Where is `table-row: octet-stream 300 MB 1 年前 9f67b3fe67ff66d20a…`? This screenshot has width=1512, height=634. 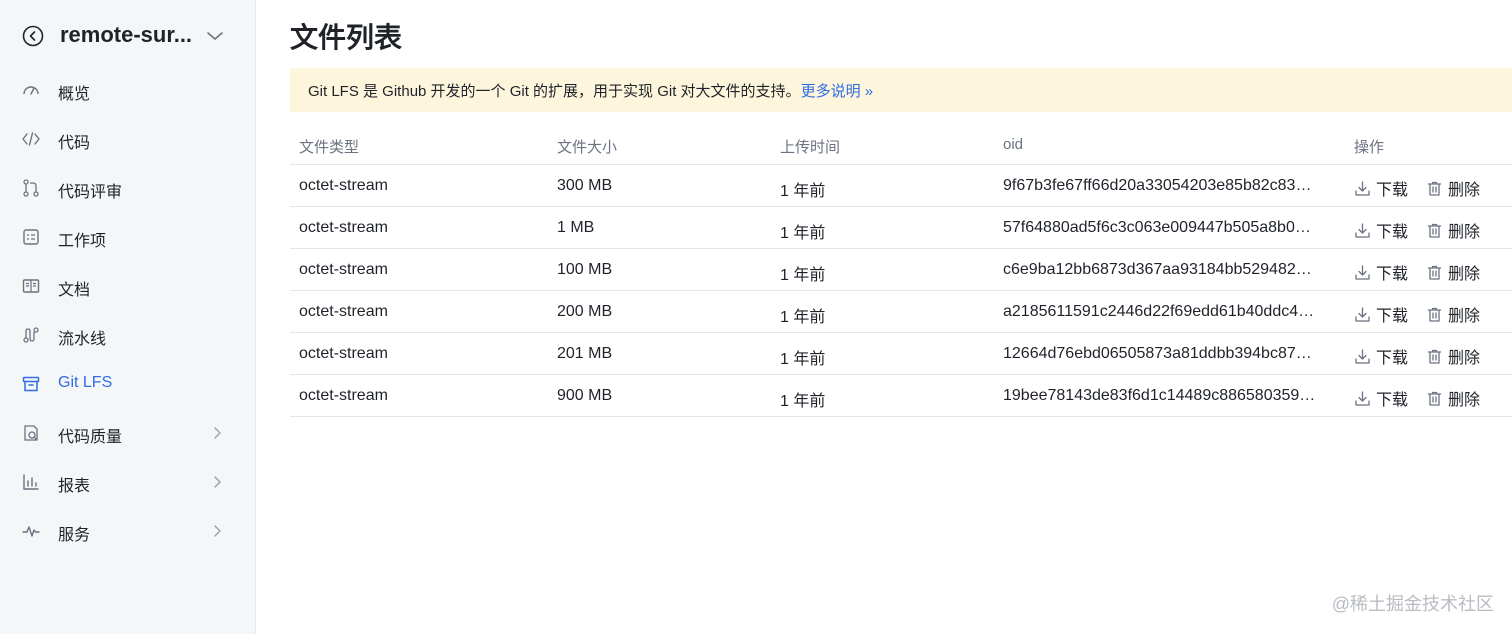
table-row: octet-stream 300 MB 1 年前 9f67b3fe67ff66d20a… is located at coordinates (901, 186).